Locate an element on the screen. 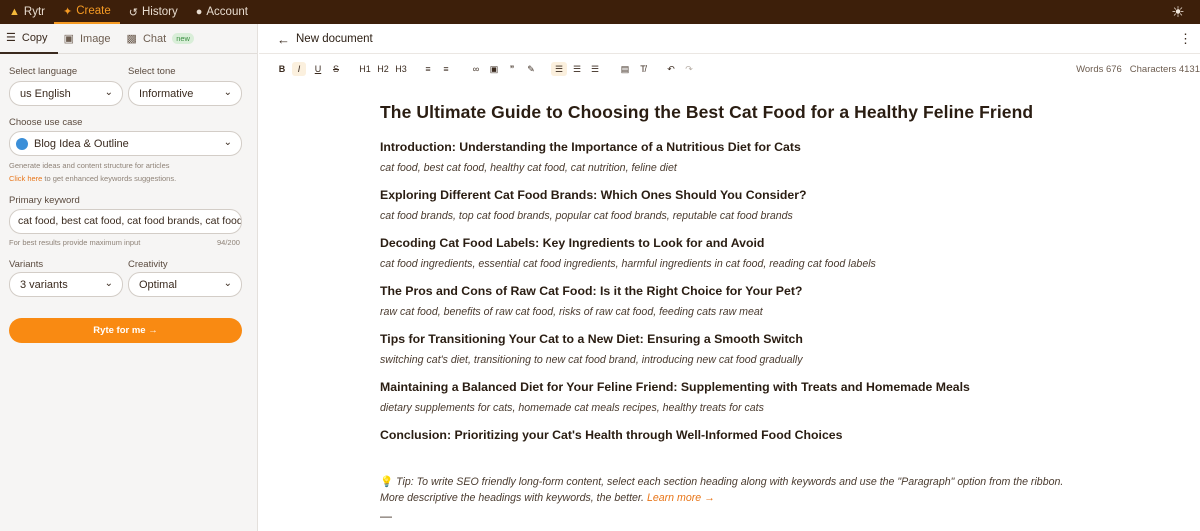  variants-value: 3 variants is located at coordinates (44, 284).